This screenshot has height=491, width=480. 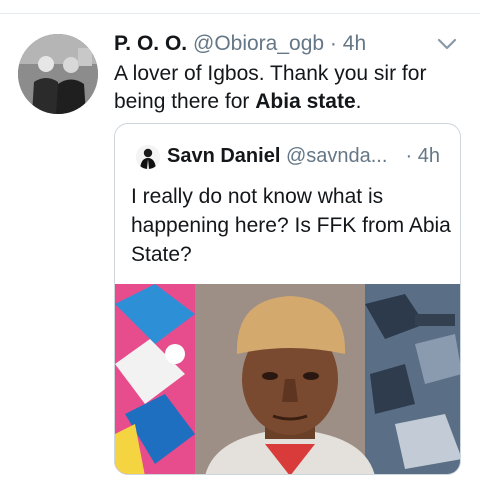 I want to click on quoted-display-name: Savn Daniel, so click(x=223, y=156).